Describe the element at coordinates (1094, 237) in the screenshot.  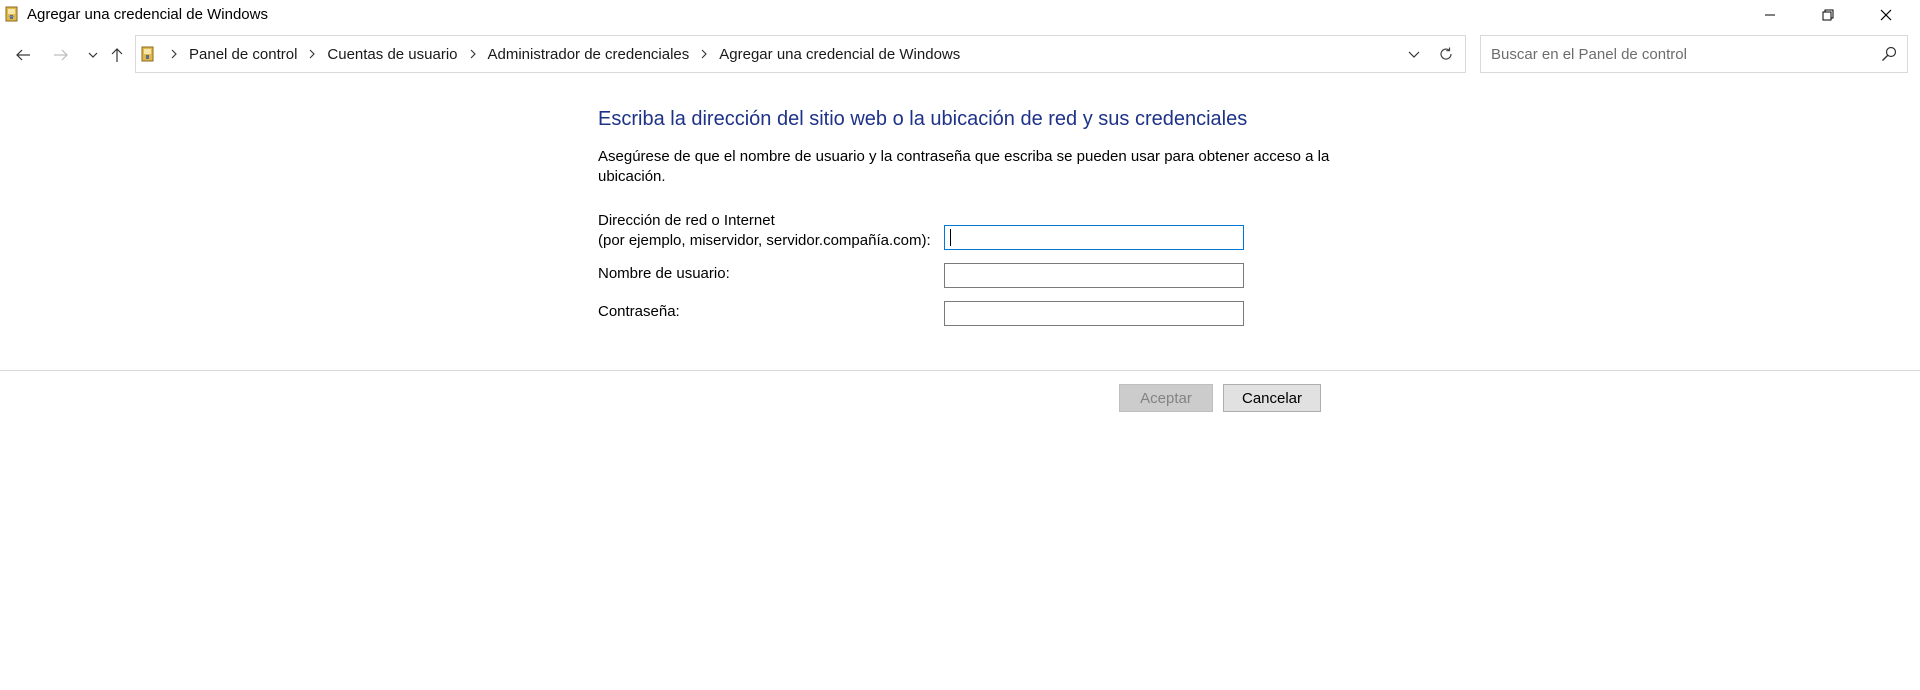
I see `network-address-field` at that location.